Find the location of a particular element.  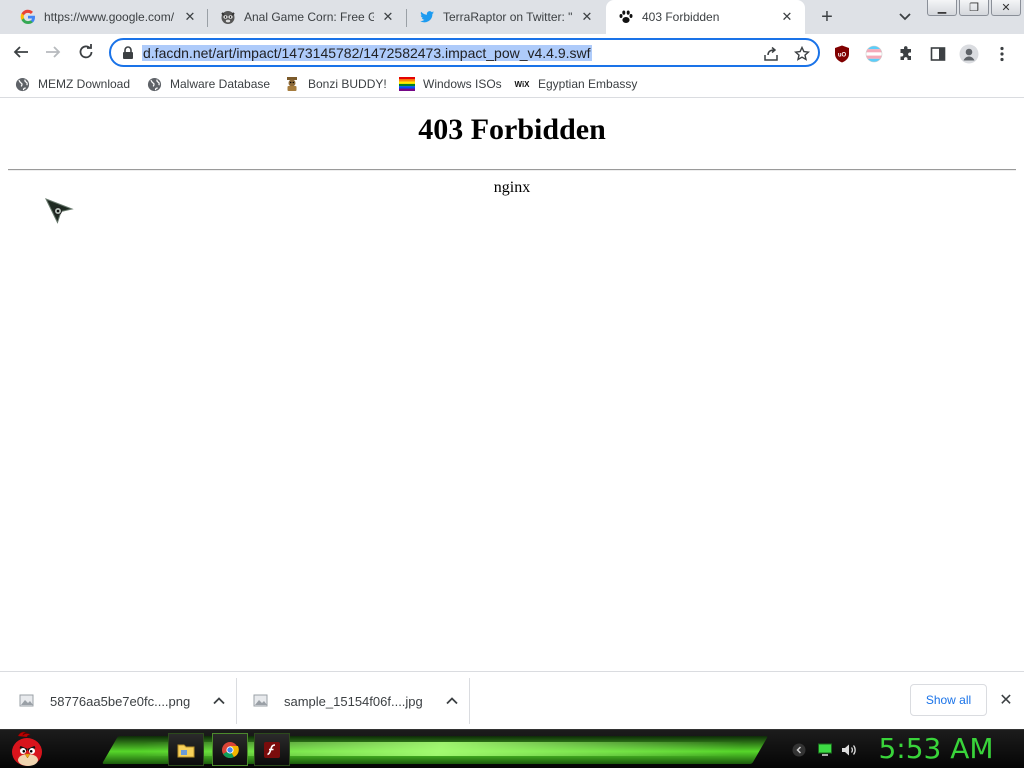

bookmark-egyptian-embassy: WiX Egyptian Embassy is located at coordinates (575, 84).